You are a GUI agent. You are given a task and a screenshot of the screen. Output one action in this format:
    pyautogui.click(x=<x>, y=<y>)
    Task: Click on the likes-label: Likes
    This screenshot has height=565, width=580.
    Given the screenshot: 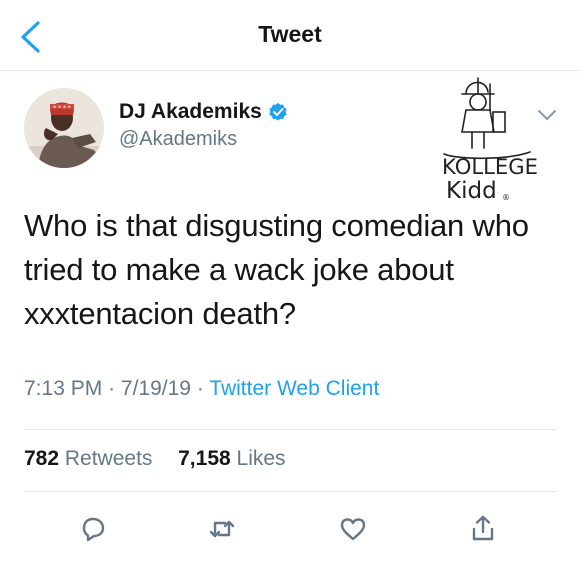 What is the action you would take?
    pyautogui.click(x=261, y=458)
    